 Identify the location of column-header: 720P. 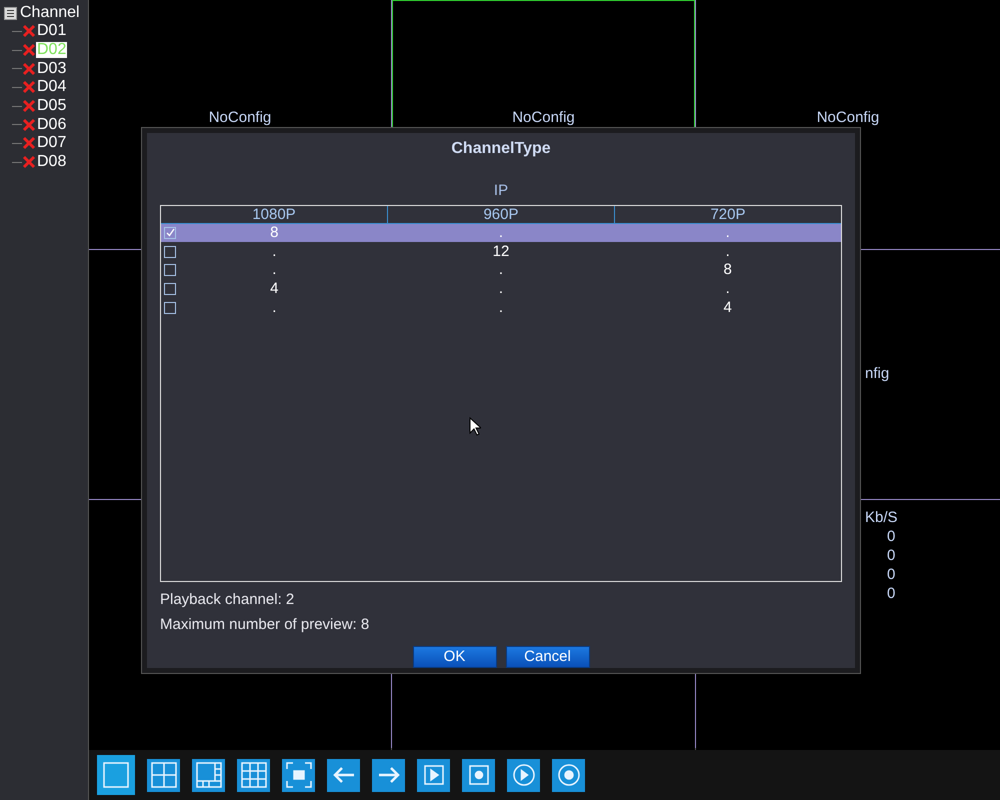
(727, 214).